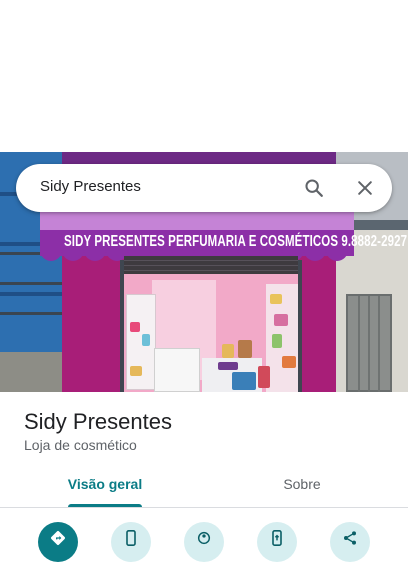  I want to click on search-button, so click(314, 188).